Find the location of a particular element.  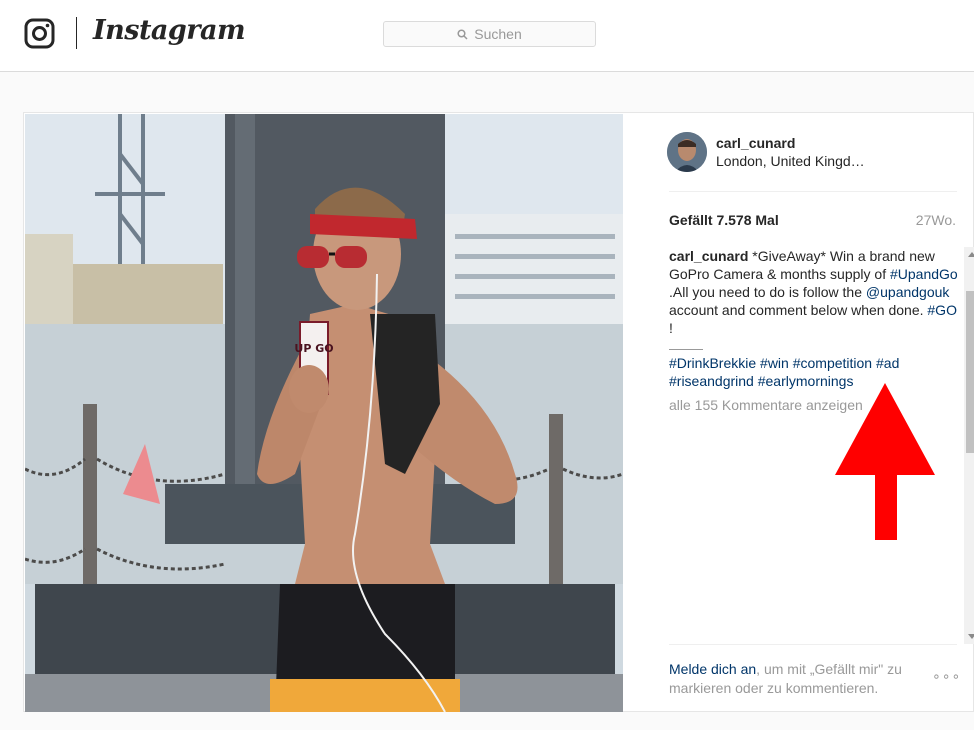

caption-author: carl_cunard is located at coordinates (708, 256).